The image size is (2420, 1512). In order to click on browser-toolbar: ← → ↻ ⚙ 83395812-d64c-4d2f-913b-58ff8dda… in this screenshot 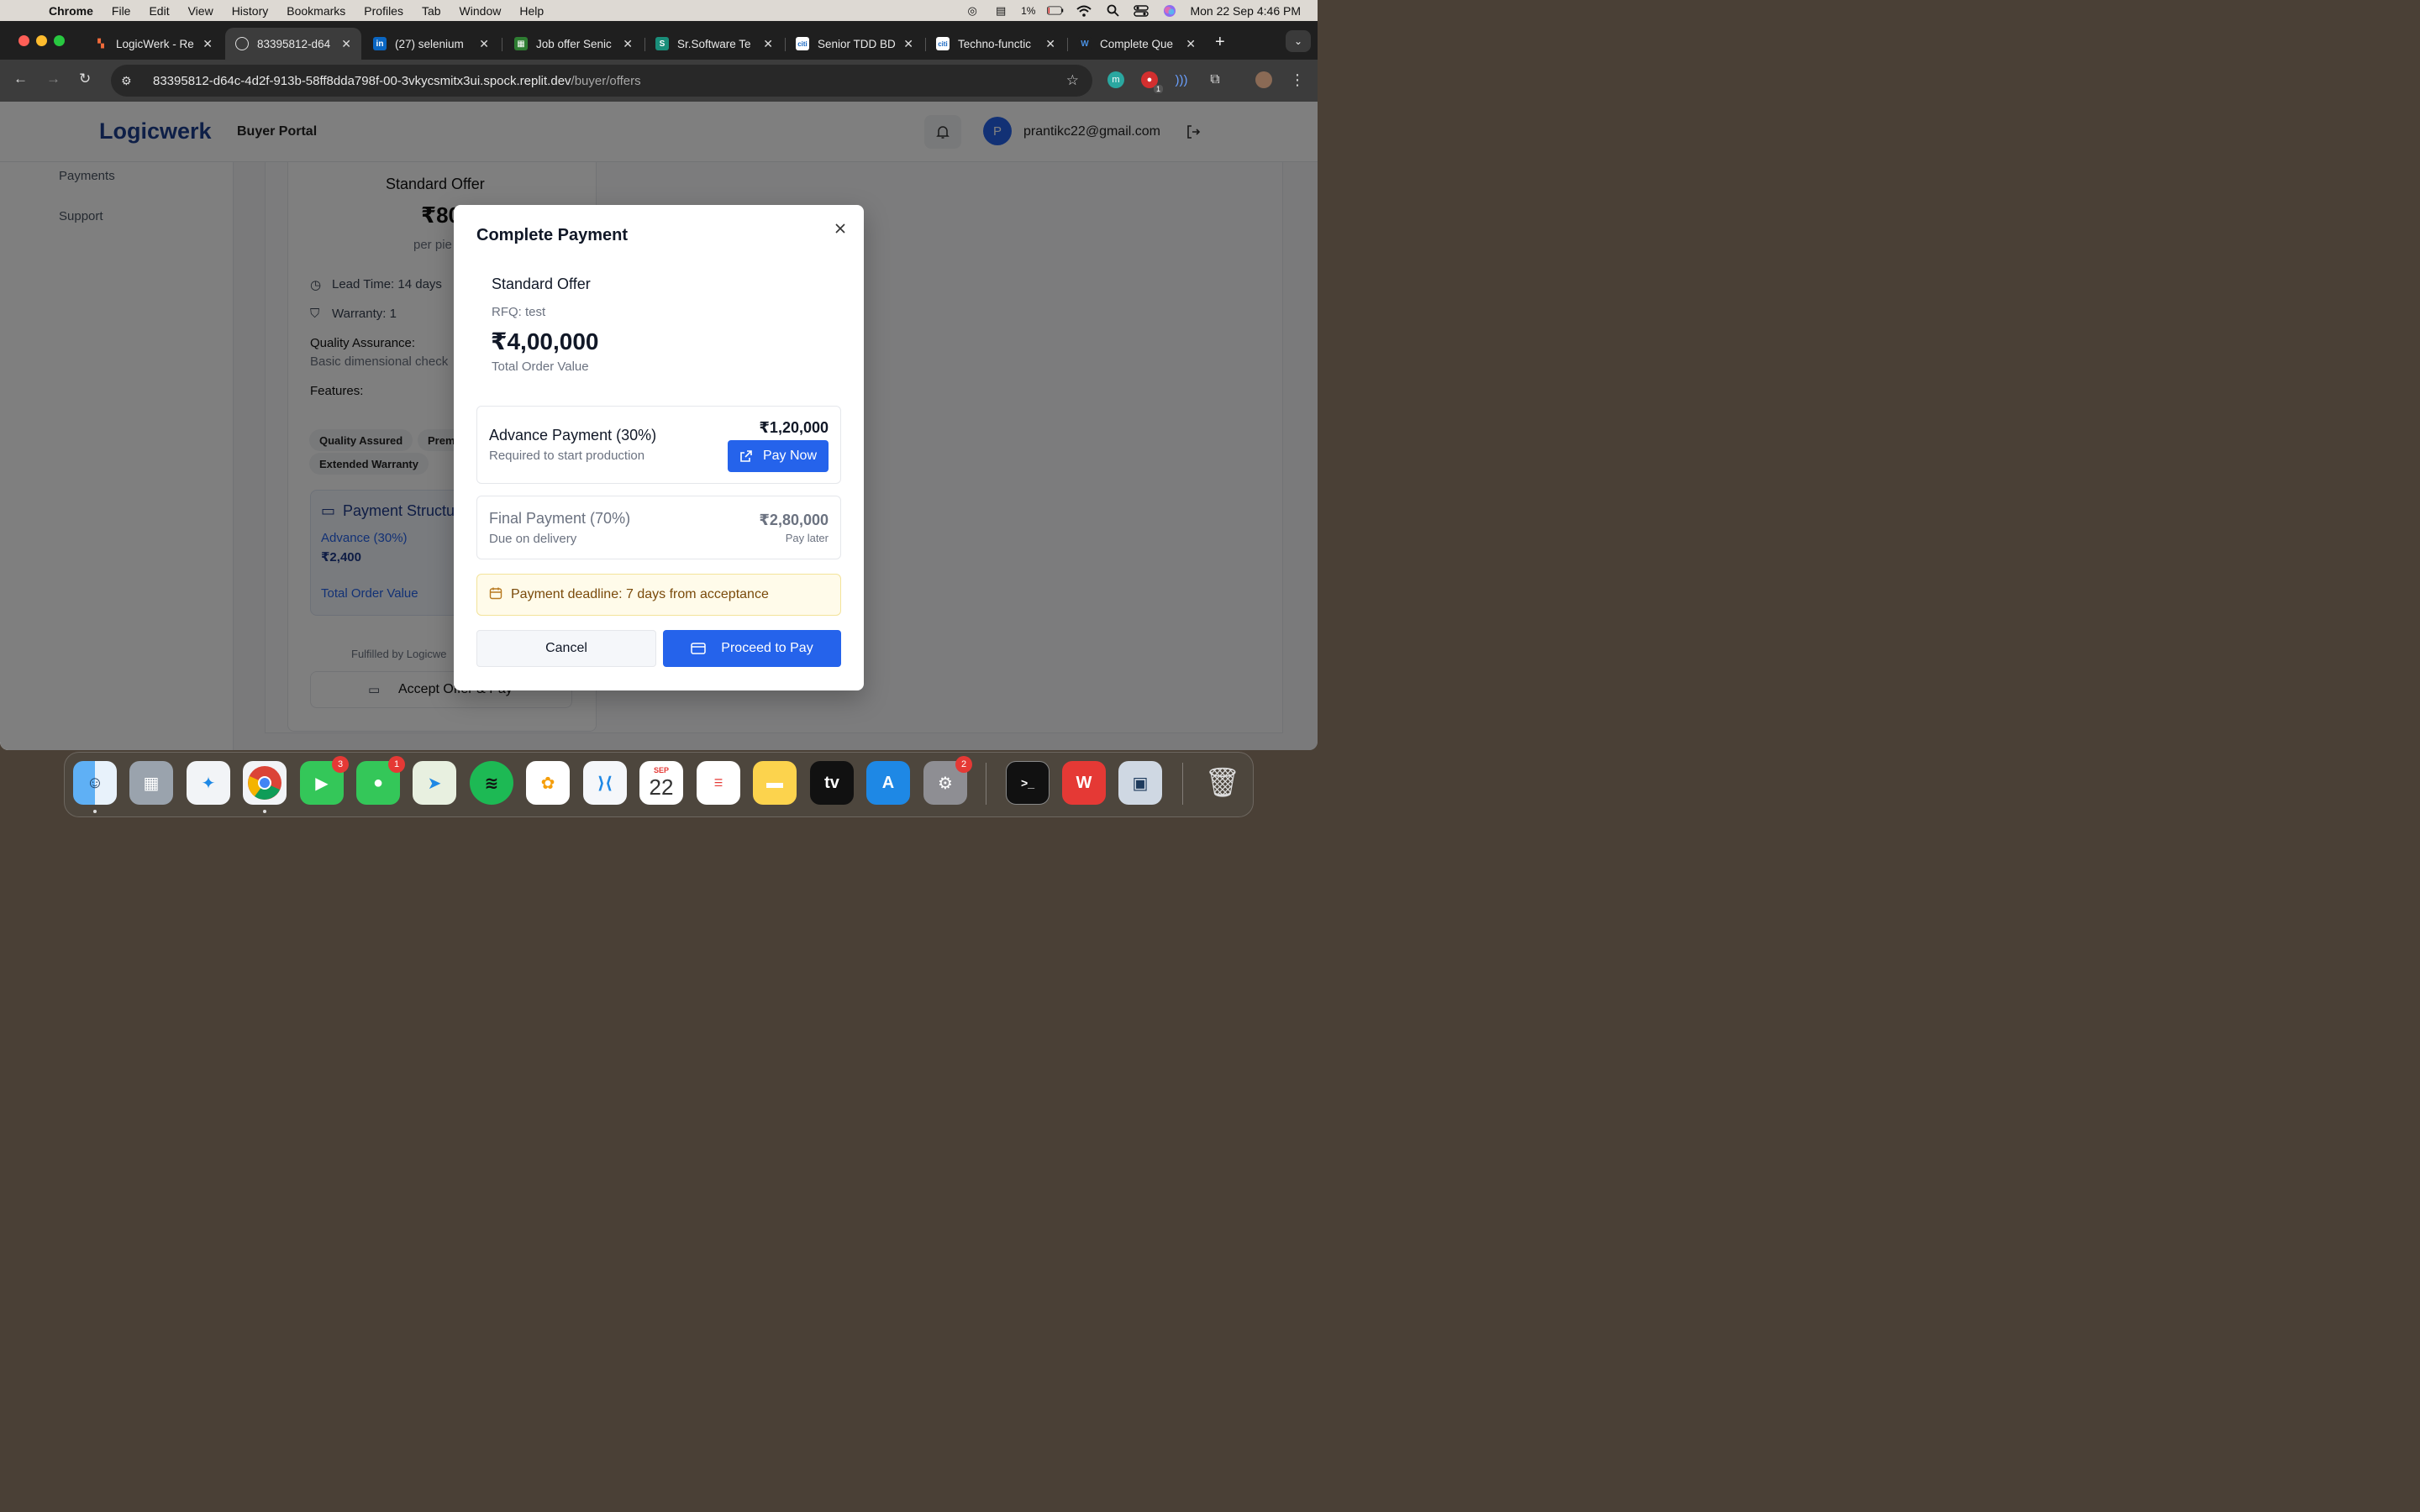, I will do `click(659, 81)`.